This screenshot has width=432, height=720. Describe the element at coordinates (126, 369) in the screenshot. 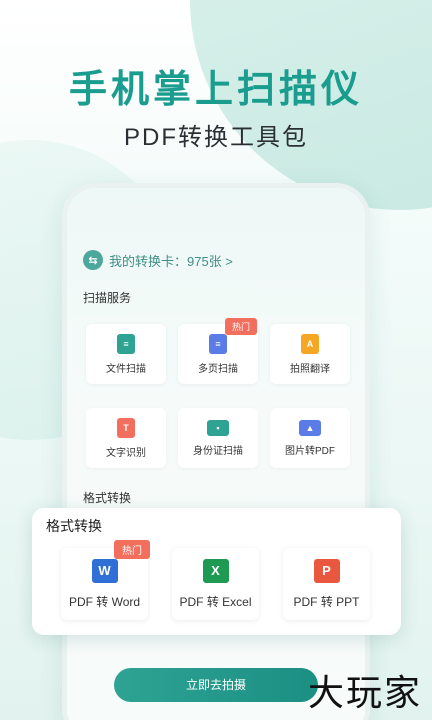

I see `tile-label: 文件扫描` at that location.